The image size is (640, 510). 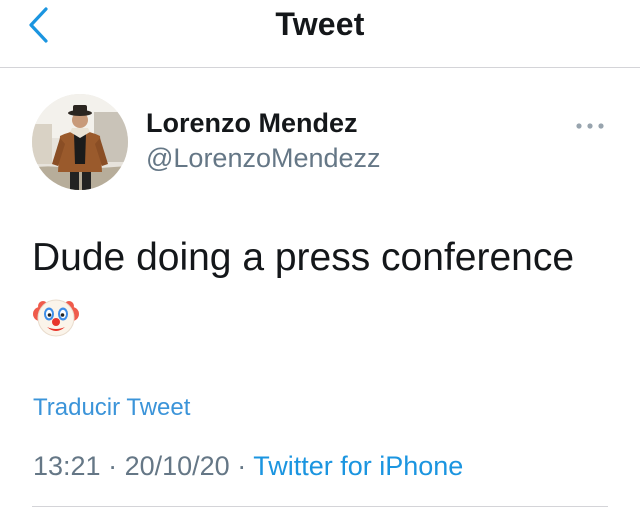 What do you see at coordinates (252, 123) in the screenshot?
I see `author-name: Lorenzo Mendez` at bounding box center [252, 123].